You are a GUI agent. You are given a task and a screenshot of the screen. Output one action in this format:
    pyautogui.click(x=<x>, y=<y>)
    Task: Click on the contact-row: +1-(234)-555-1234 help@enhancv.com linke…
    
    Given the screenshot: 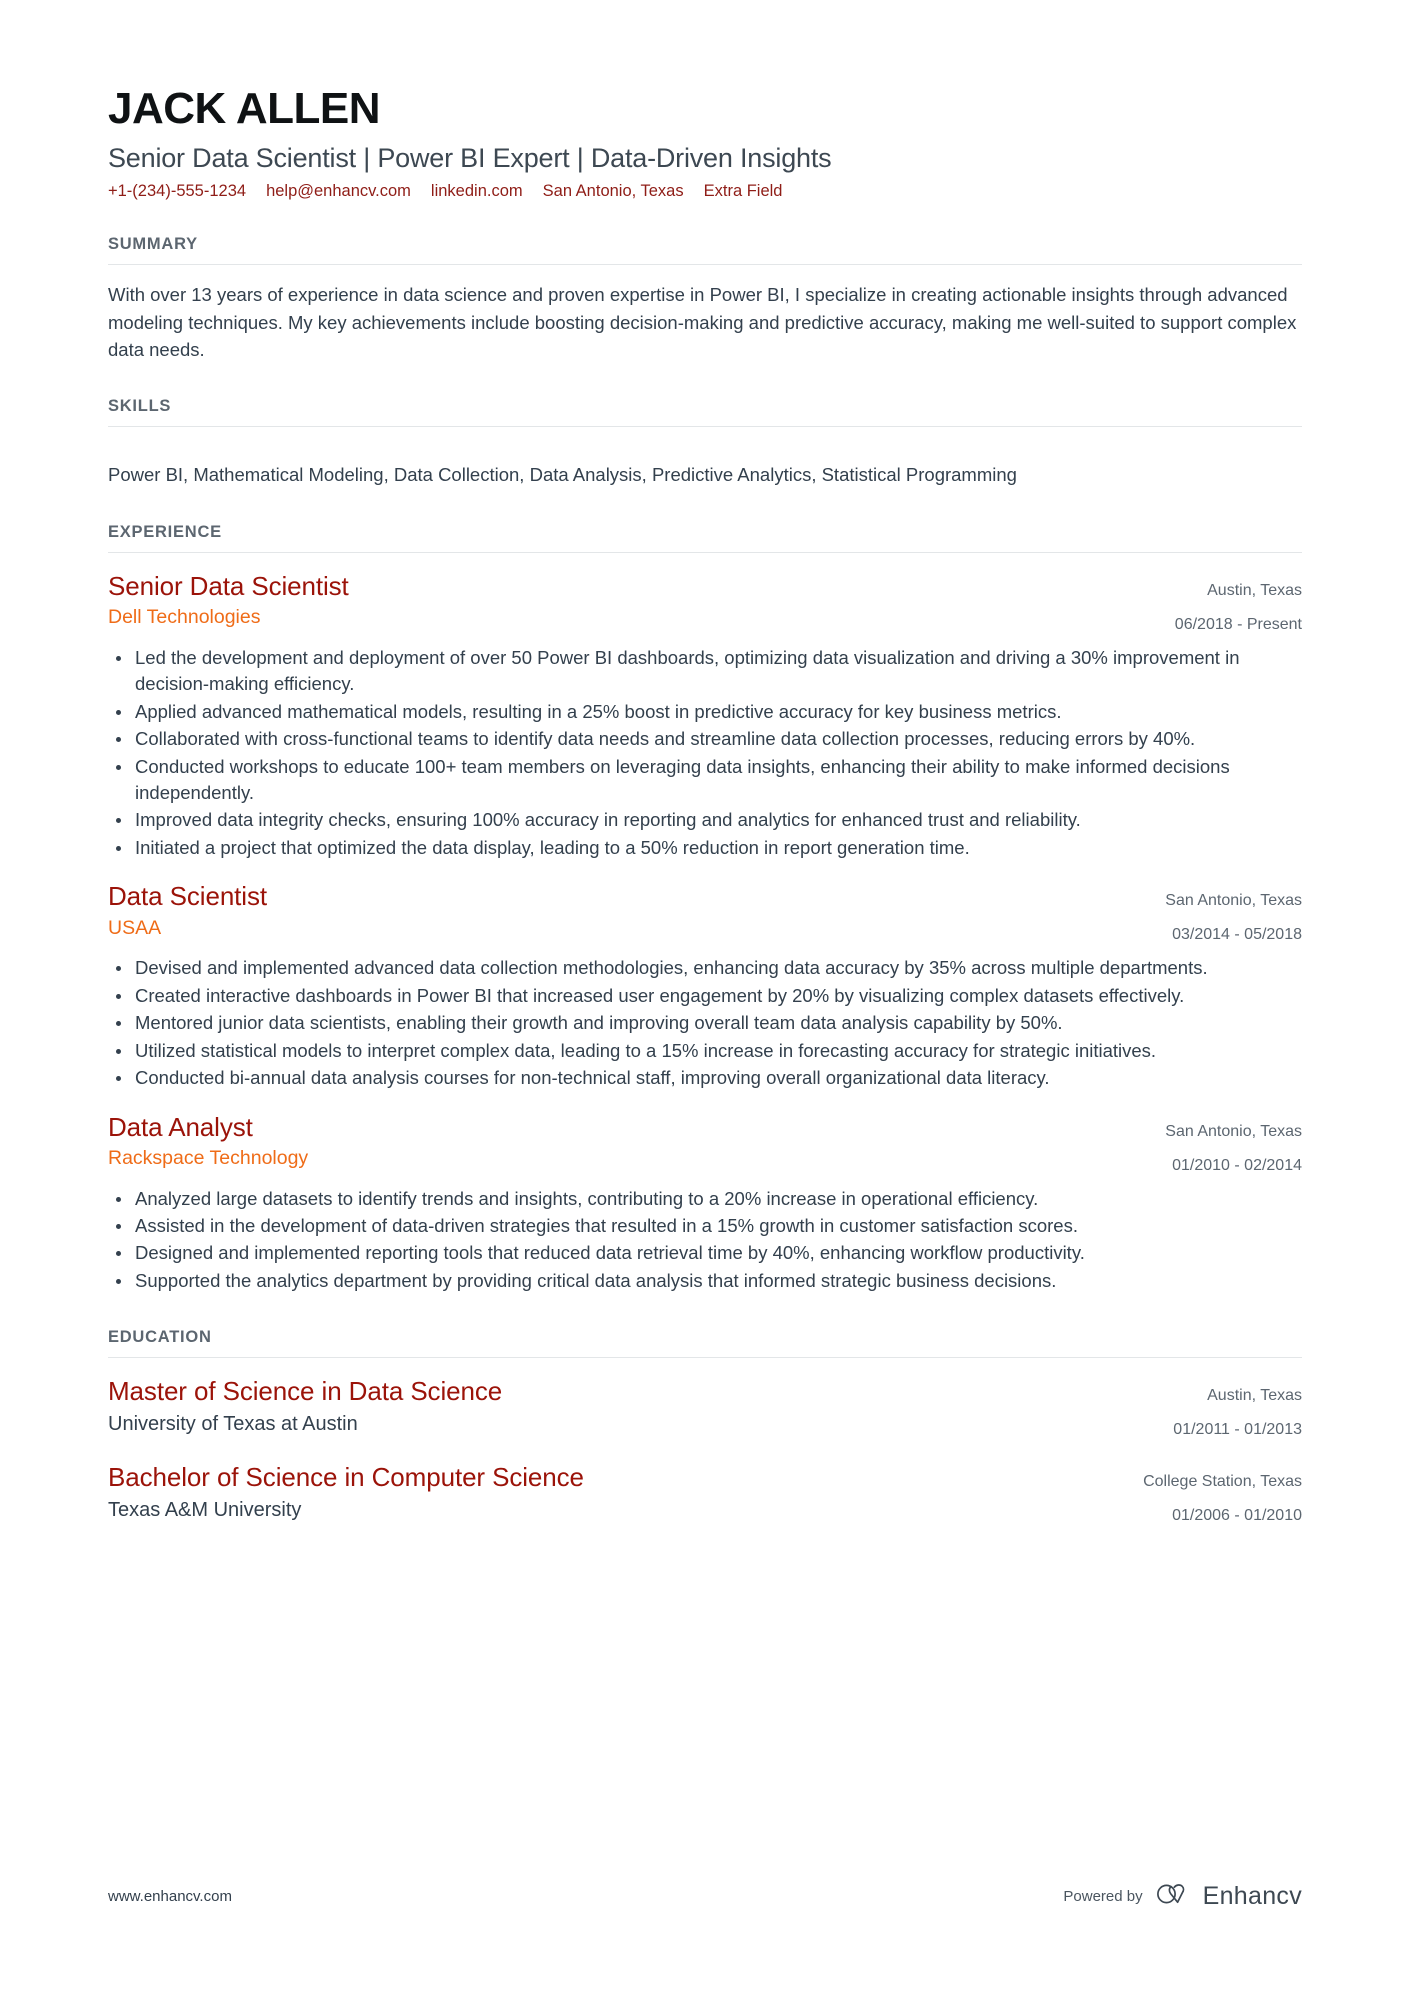 What is the action you would take?
    pyautogui.click(x=705, y=191)
    